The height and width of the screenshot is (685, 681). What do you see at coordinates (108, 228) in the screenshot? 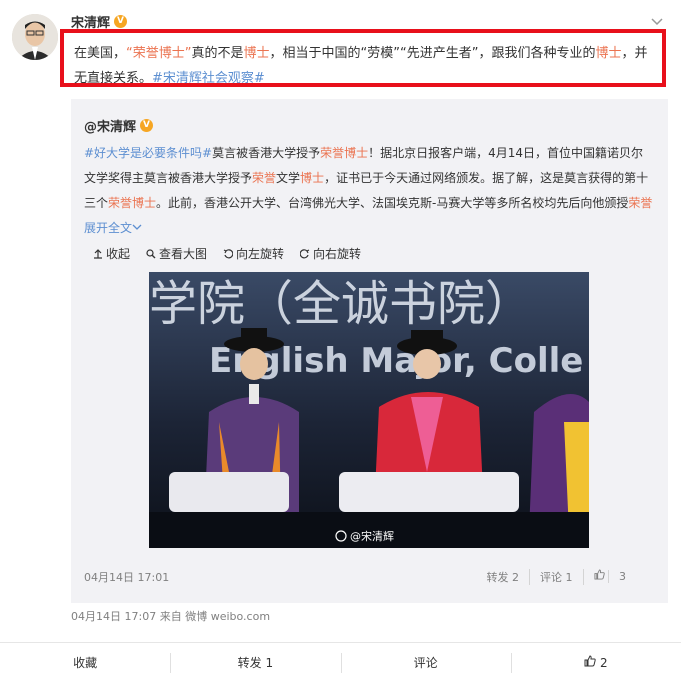
I see `expand-label: 展开全文` at bounding box center [108, 228].